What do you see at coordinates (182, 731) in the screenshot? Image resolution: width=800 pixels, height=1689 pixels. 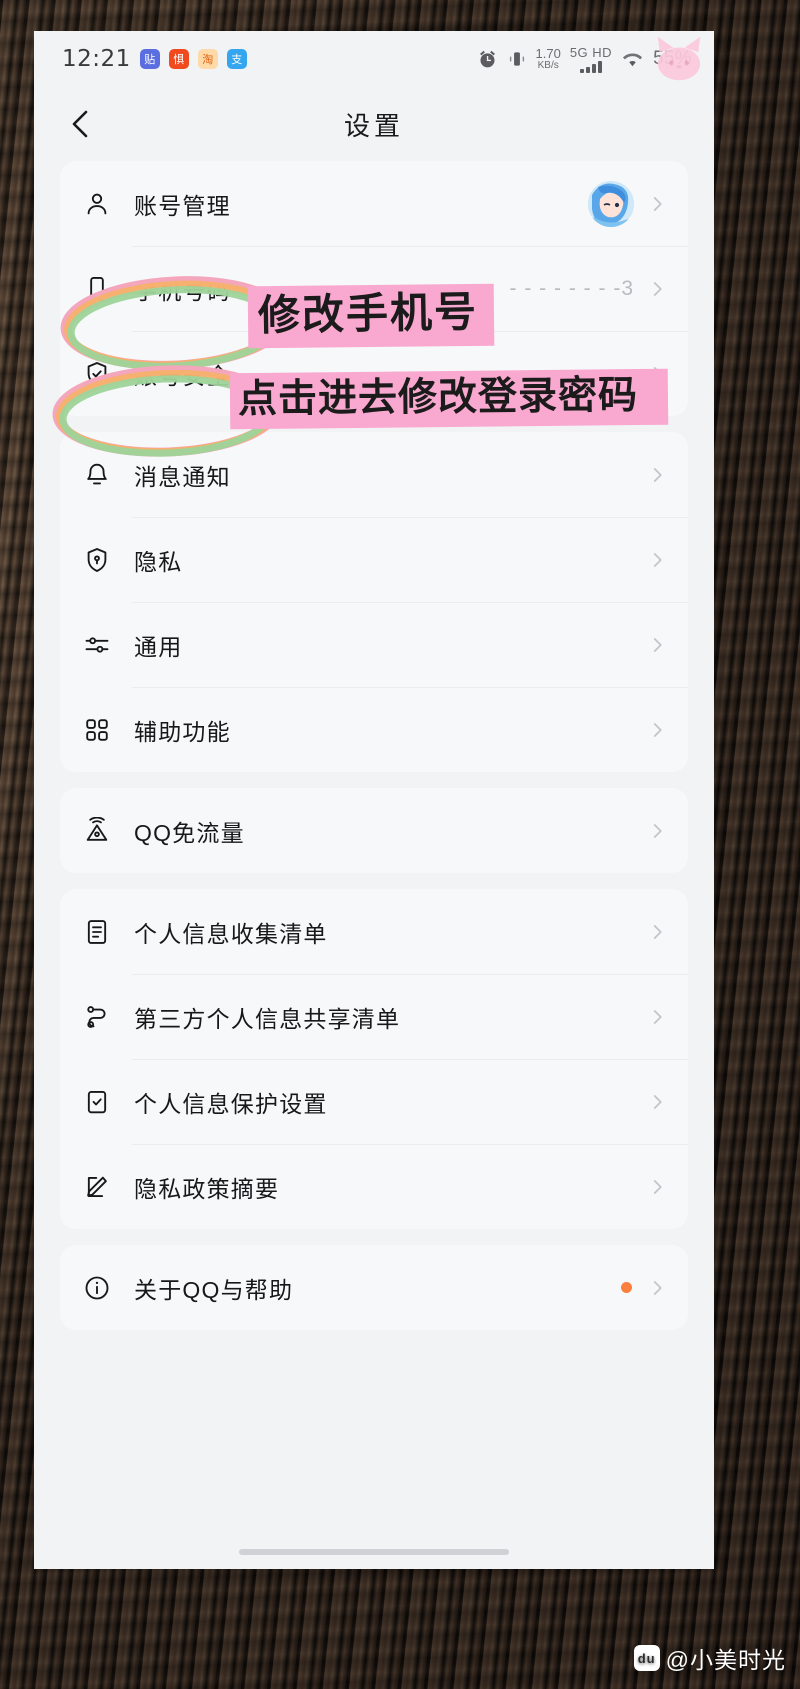 I see `row-label: 辅助功能` at bounding box center [182, 731].